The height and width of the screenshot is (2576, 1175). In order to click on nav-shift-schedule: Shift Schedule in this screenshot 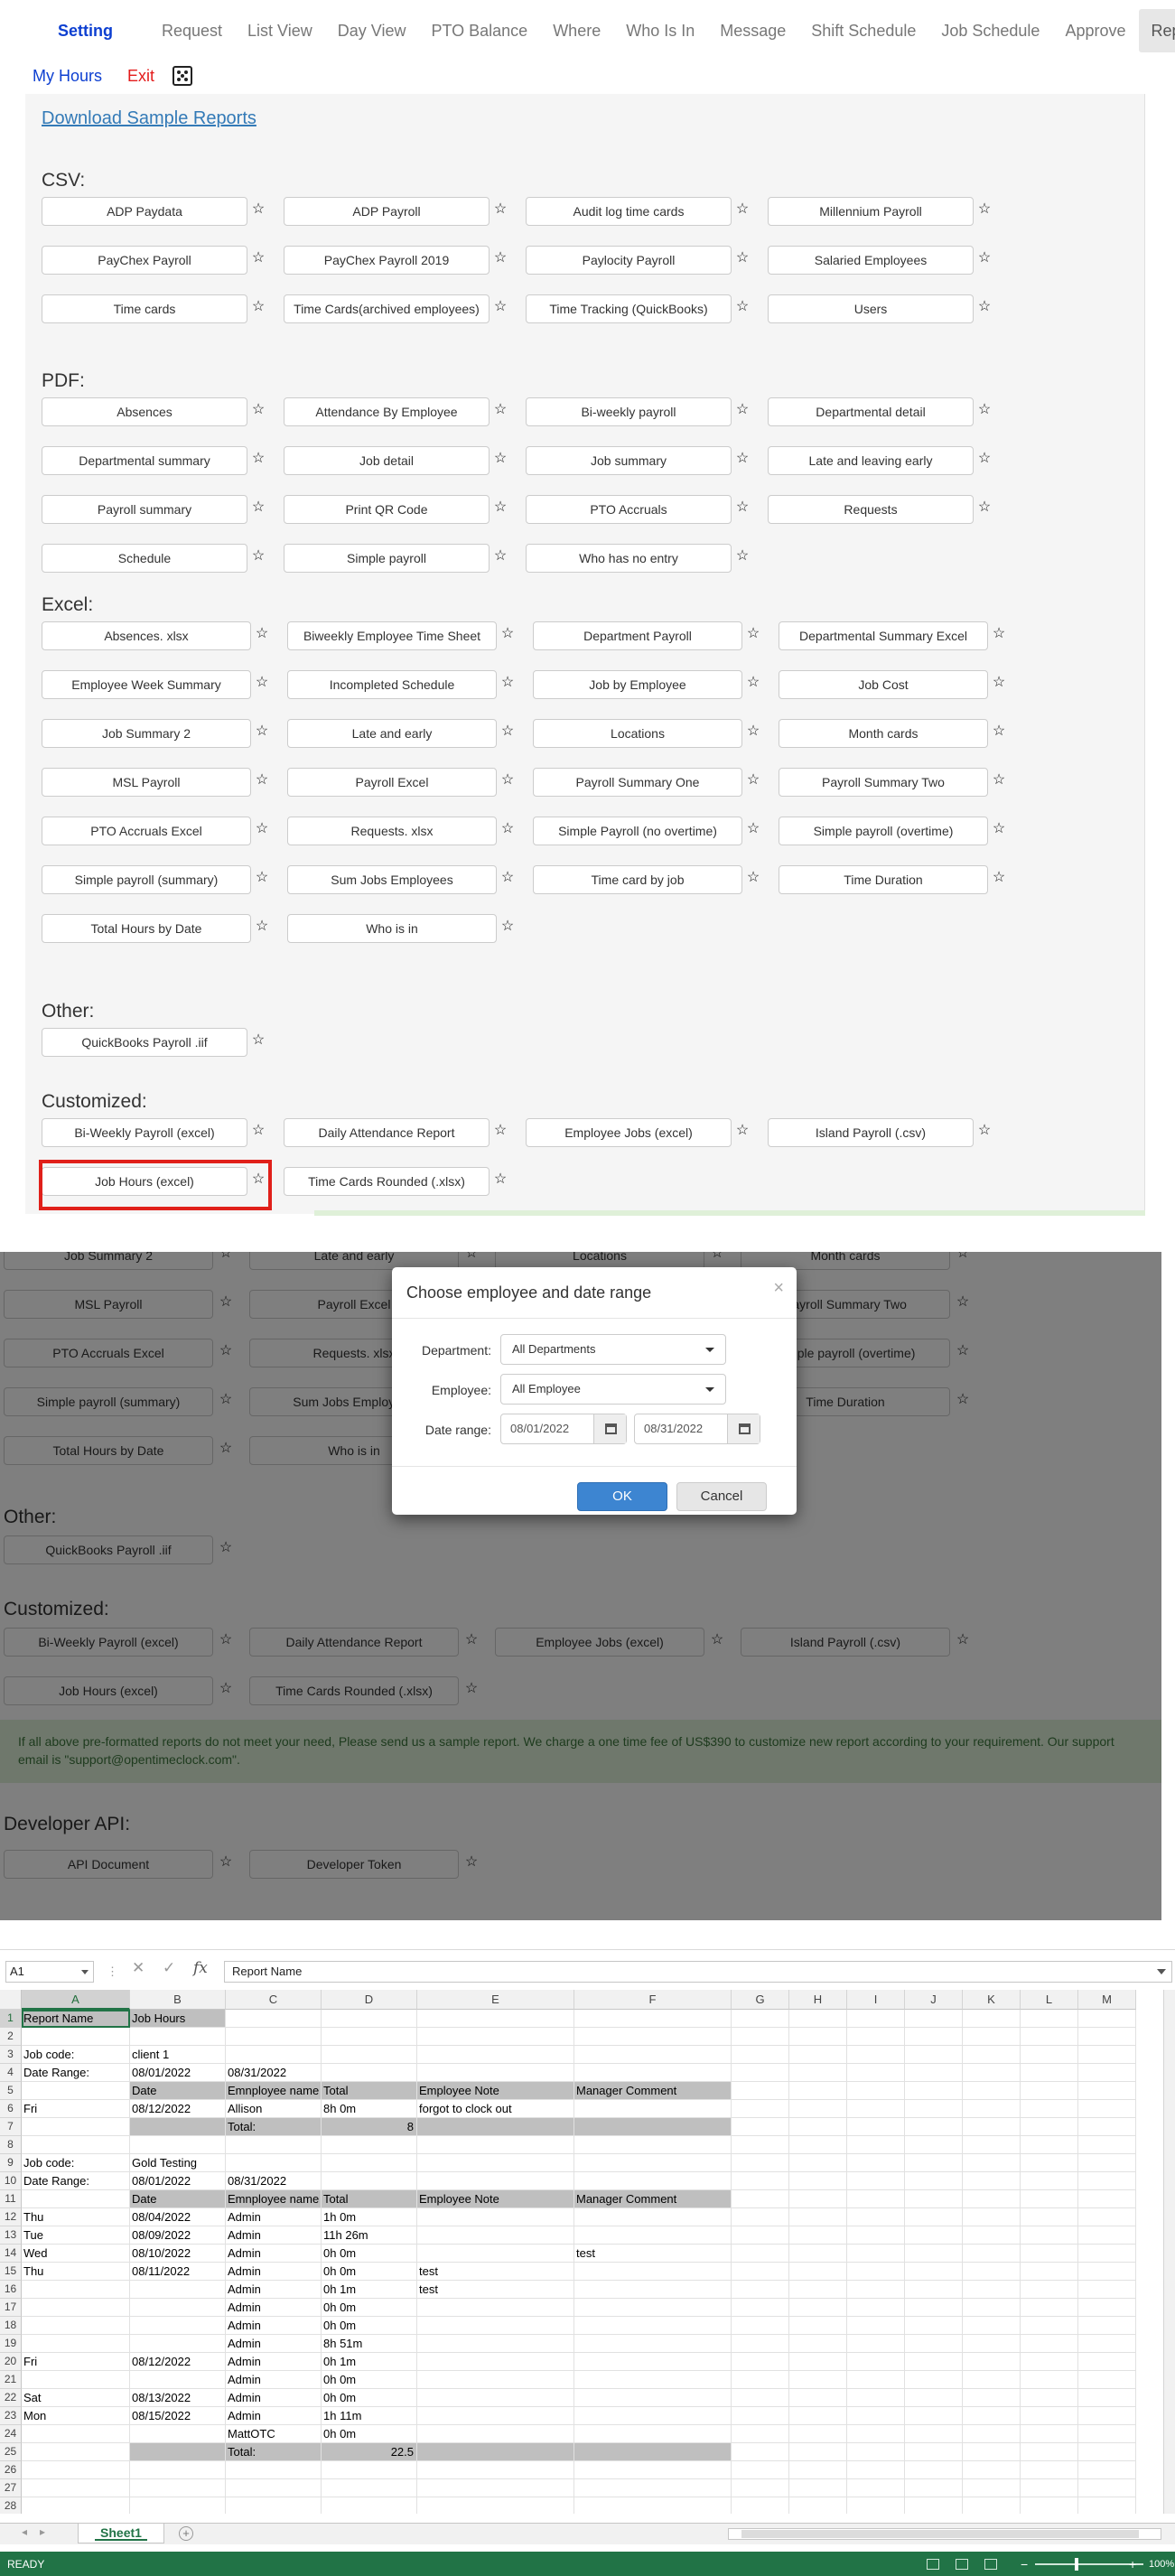, I will do `click(863, 31)`.